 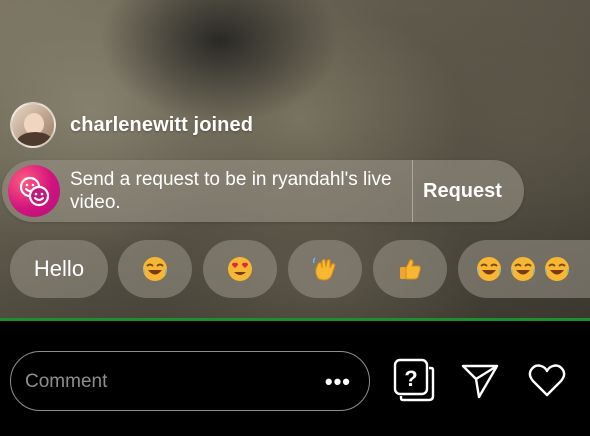 I want to click on guest-faces-icon, so click(x=34, y=191).